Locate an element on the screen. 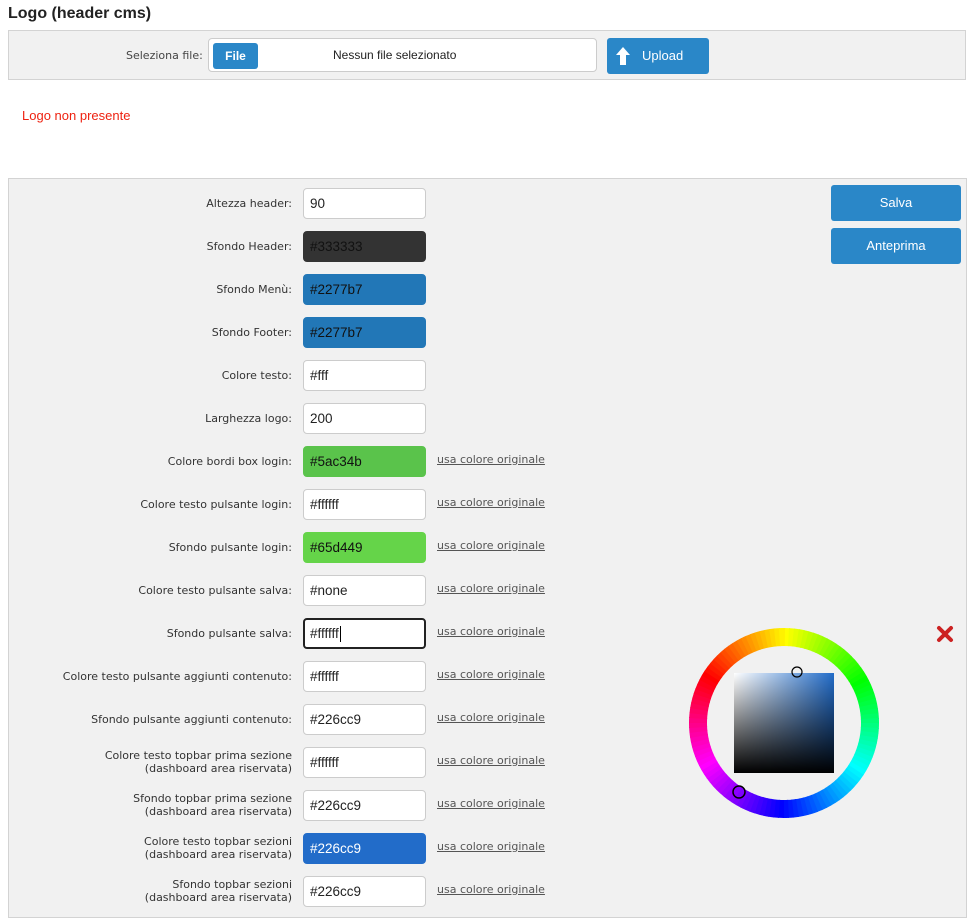 This screenshot has height=918, width=977. setting-row: Sfondo Menù: #2277b7 is located at coordinates (289, 290).